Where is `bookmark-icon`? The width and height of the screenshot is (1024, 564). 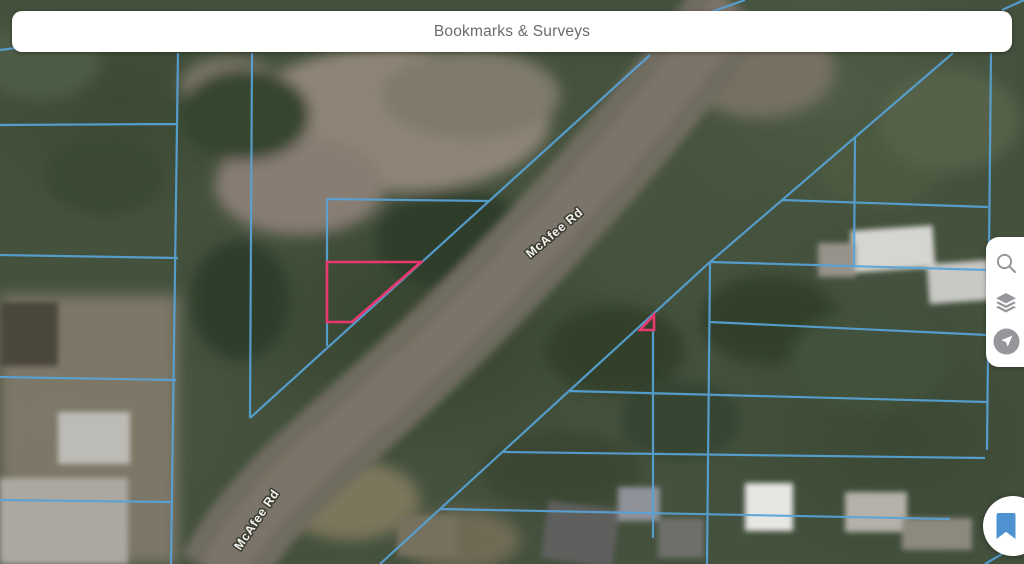
bookmark-icon is located at coordinates (1006, 525).